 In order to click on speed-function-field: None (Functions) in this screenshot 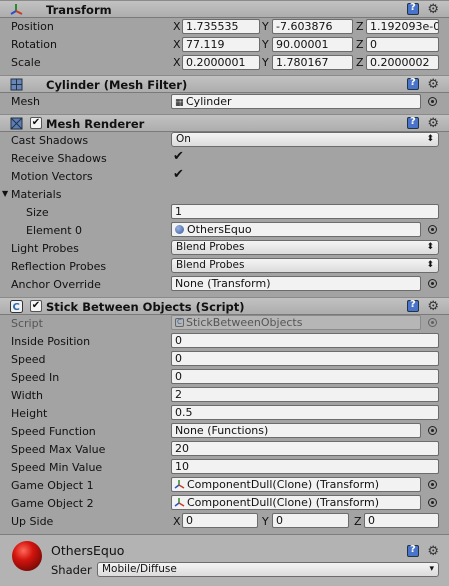, I will do `click(296, 430)`.